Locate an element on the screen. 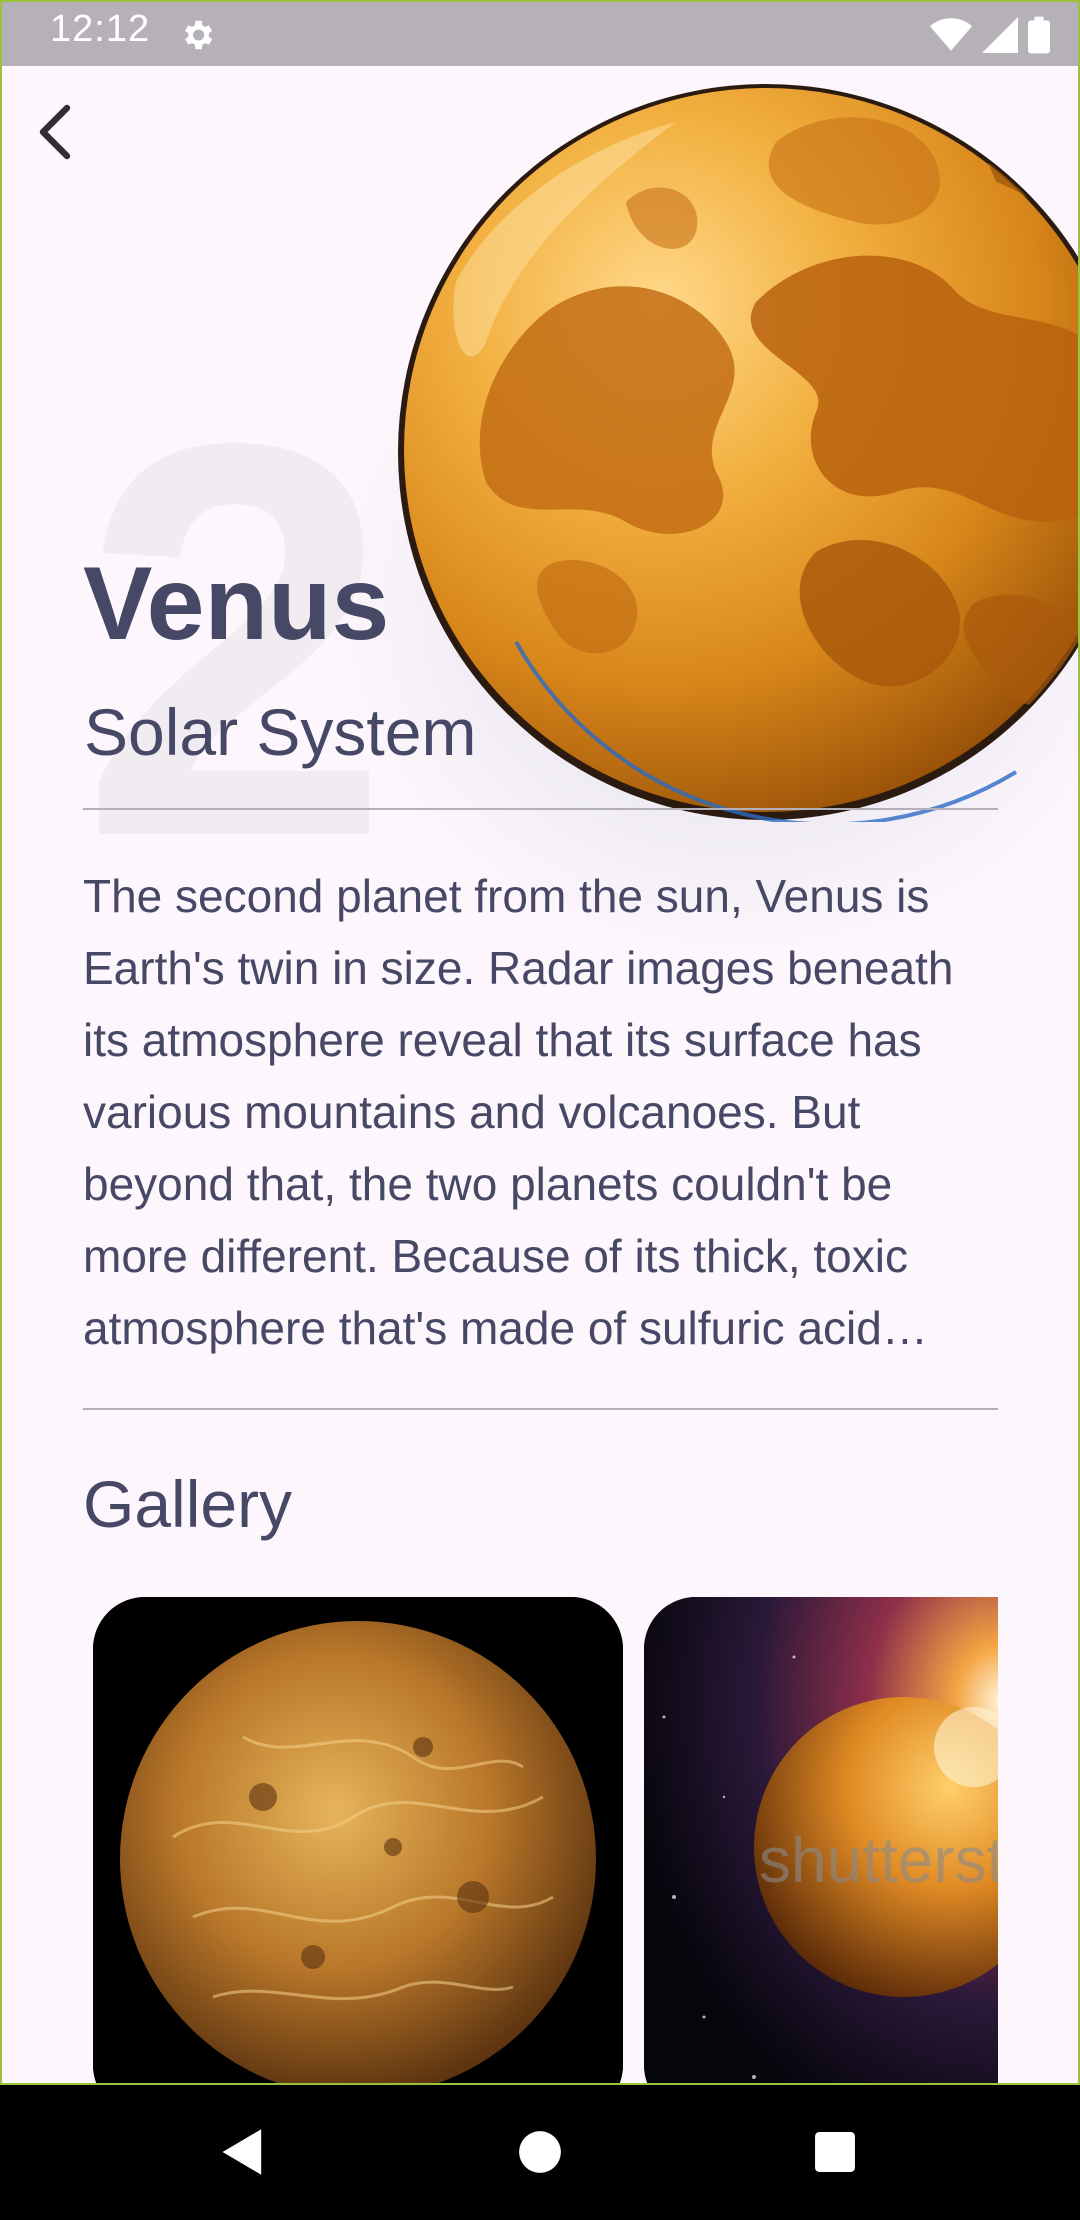  gallery-title: Gallery is located at coordinates (188, 1504).